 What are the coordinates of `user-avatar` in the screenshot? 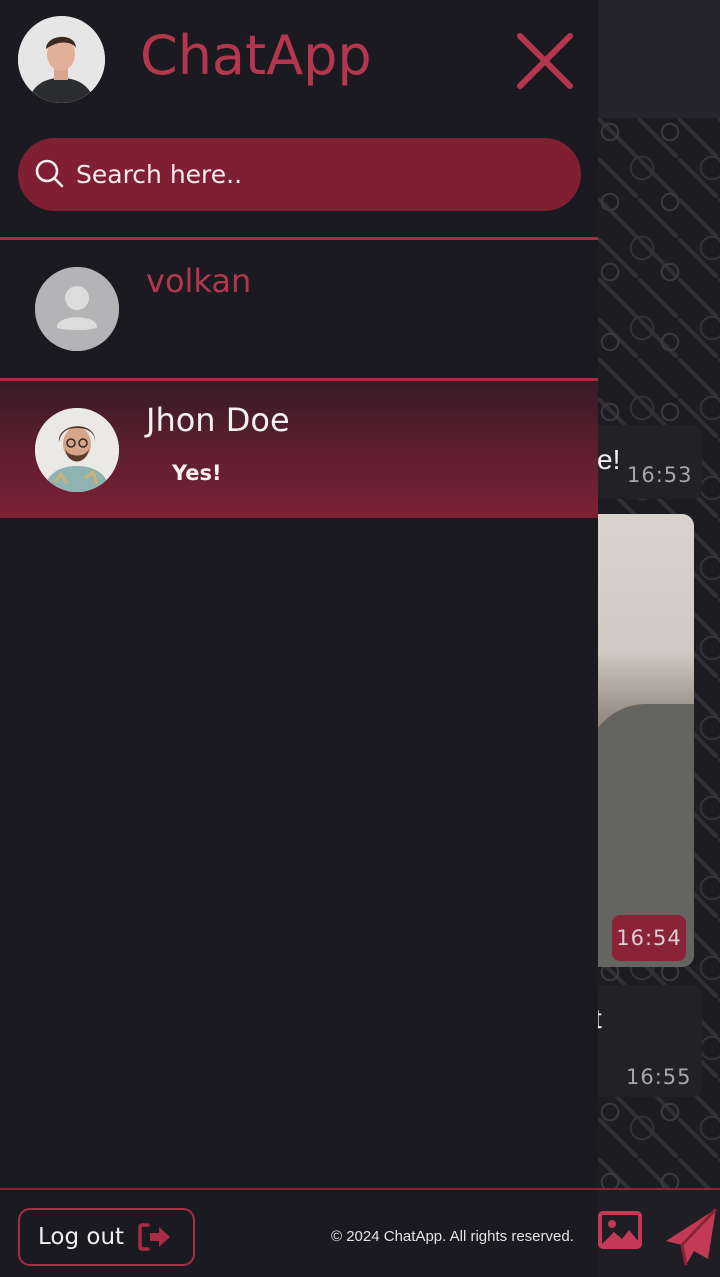 It's located at (61, 59).